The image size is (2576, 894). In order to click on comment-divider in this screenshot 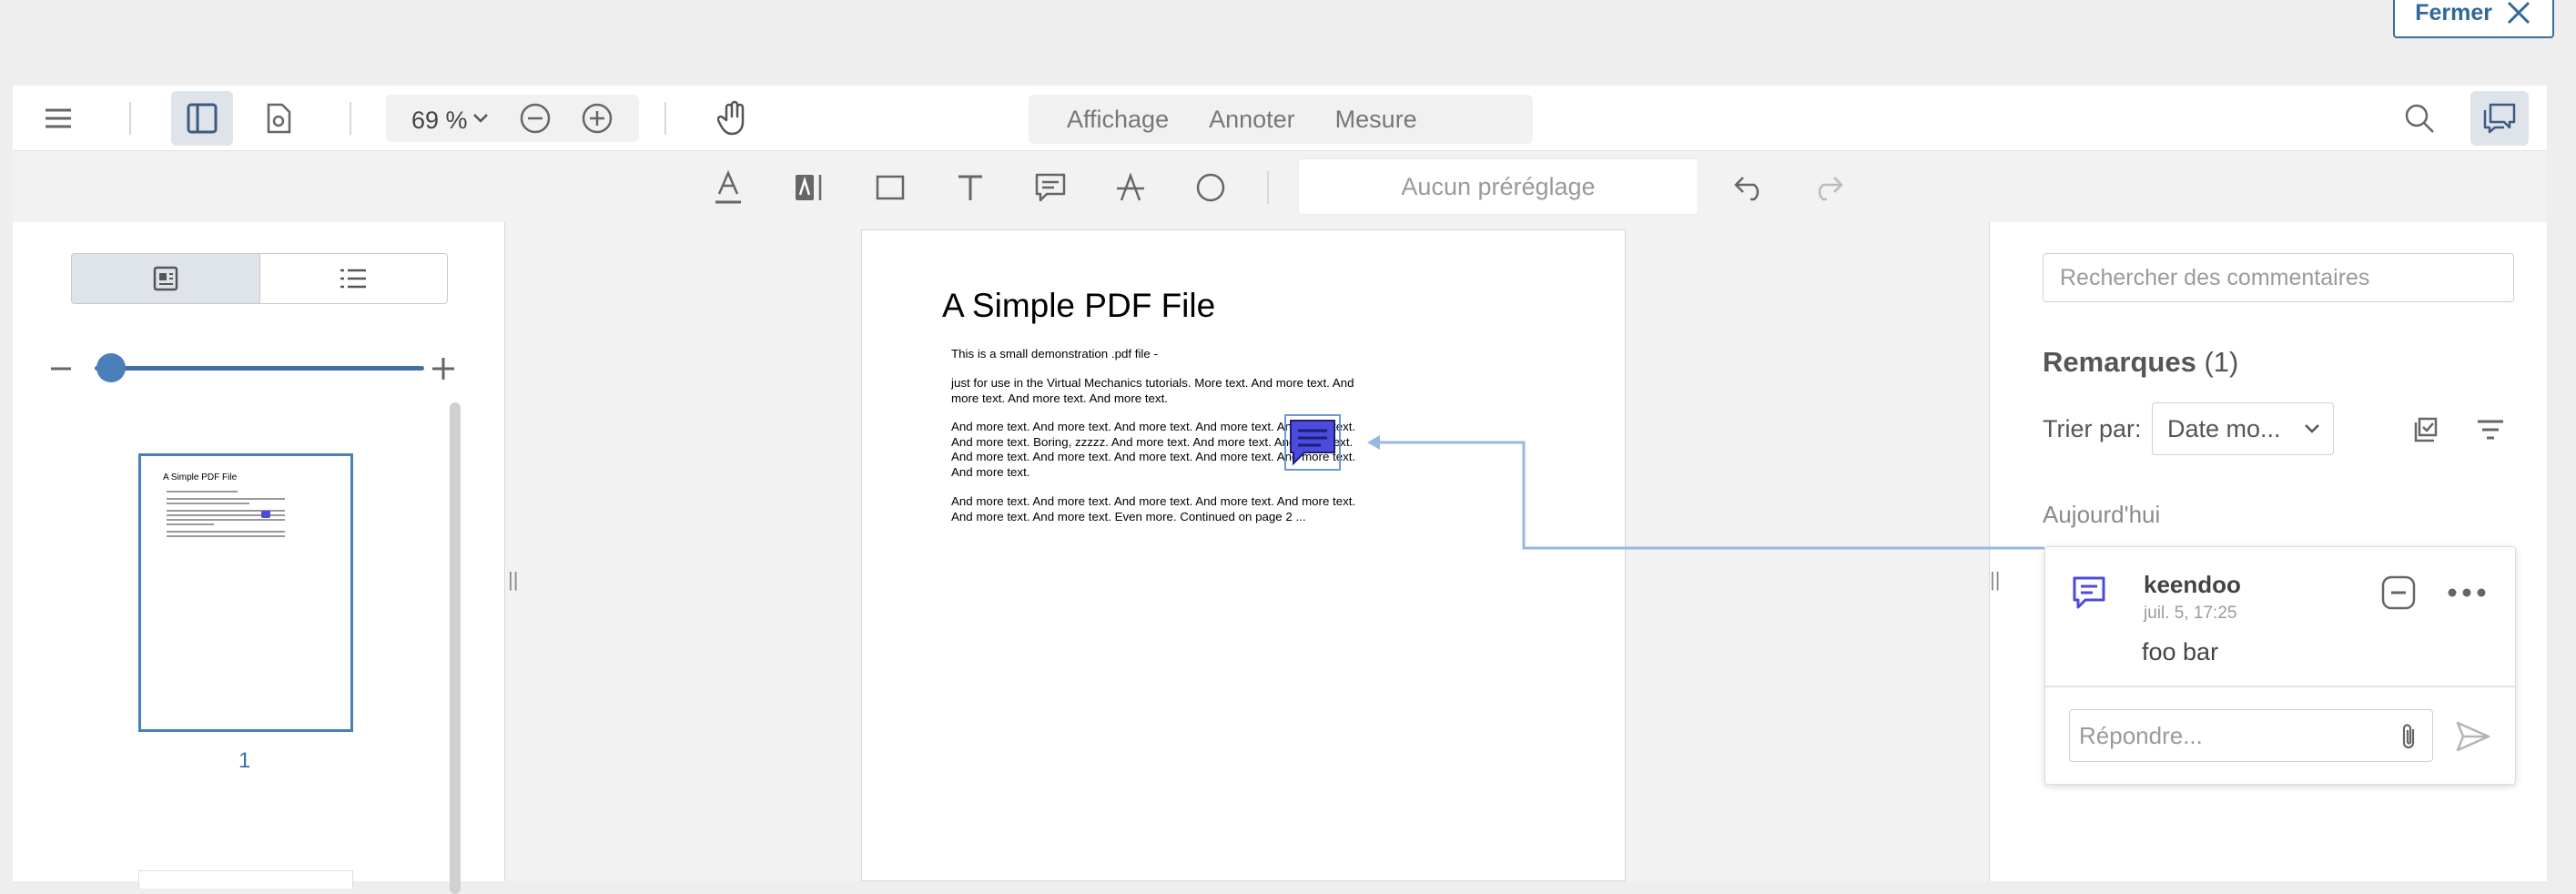, I will do `click(2280, 686)`.